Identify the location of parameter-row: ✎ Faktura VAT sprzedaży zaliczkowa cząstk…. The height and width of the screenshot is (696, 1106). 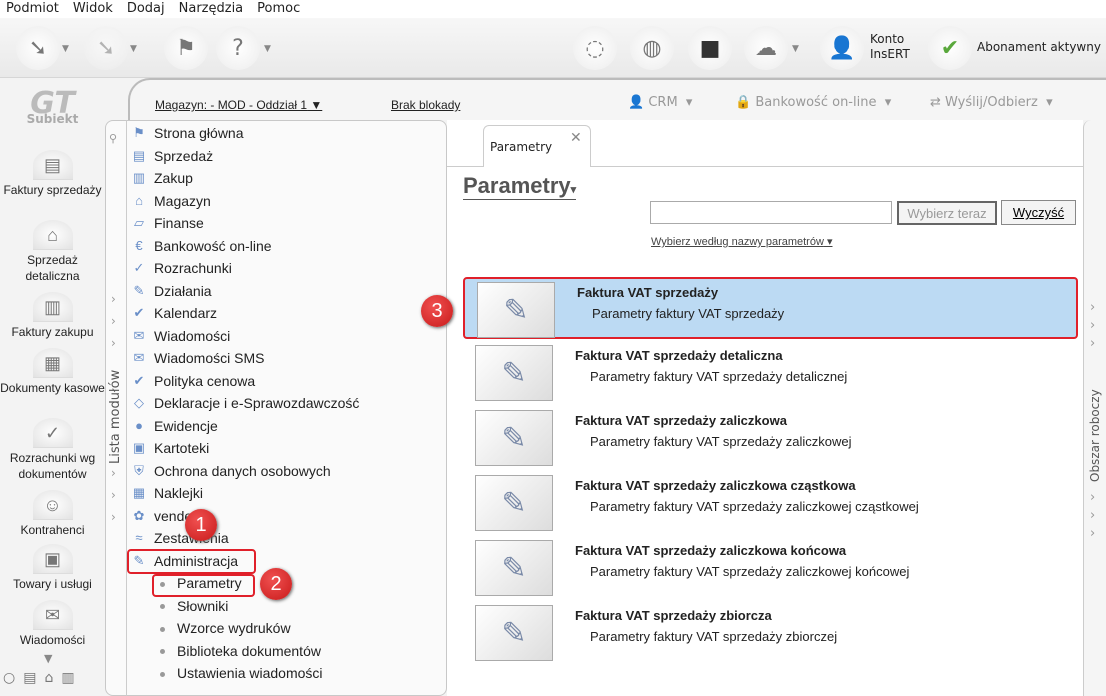
(770, 503).